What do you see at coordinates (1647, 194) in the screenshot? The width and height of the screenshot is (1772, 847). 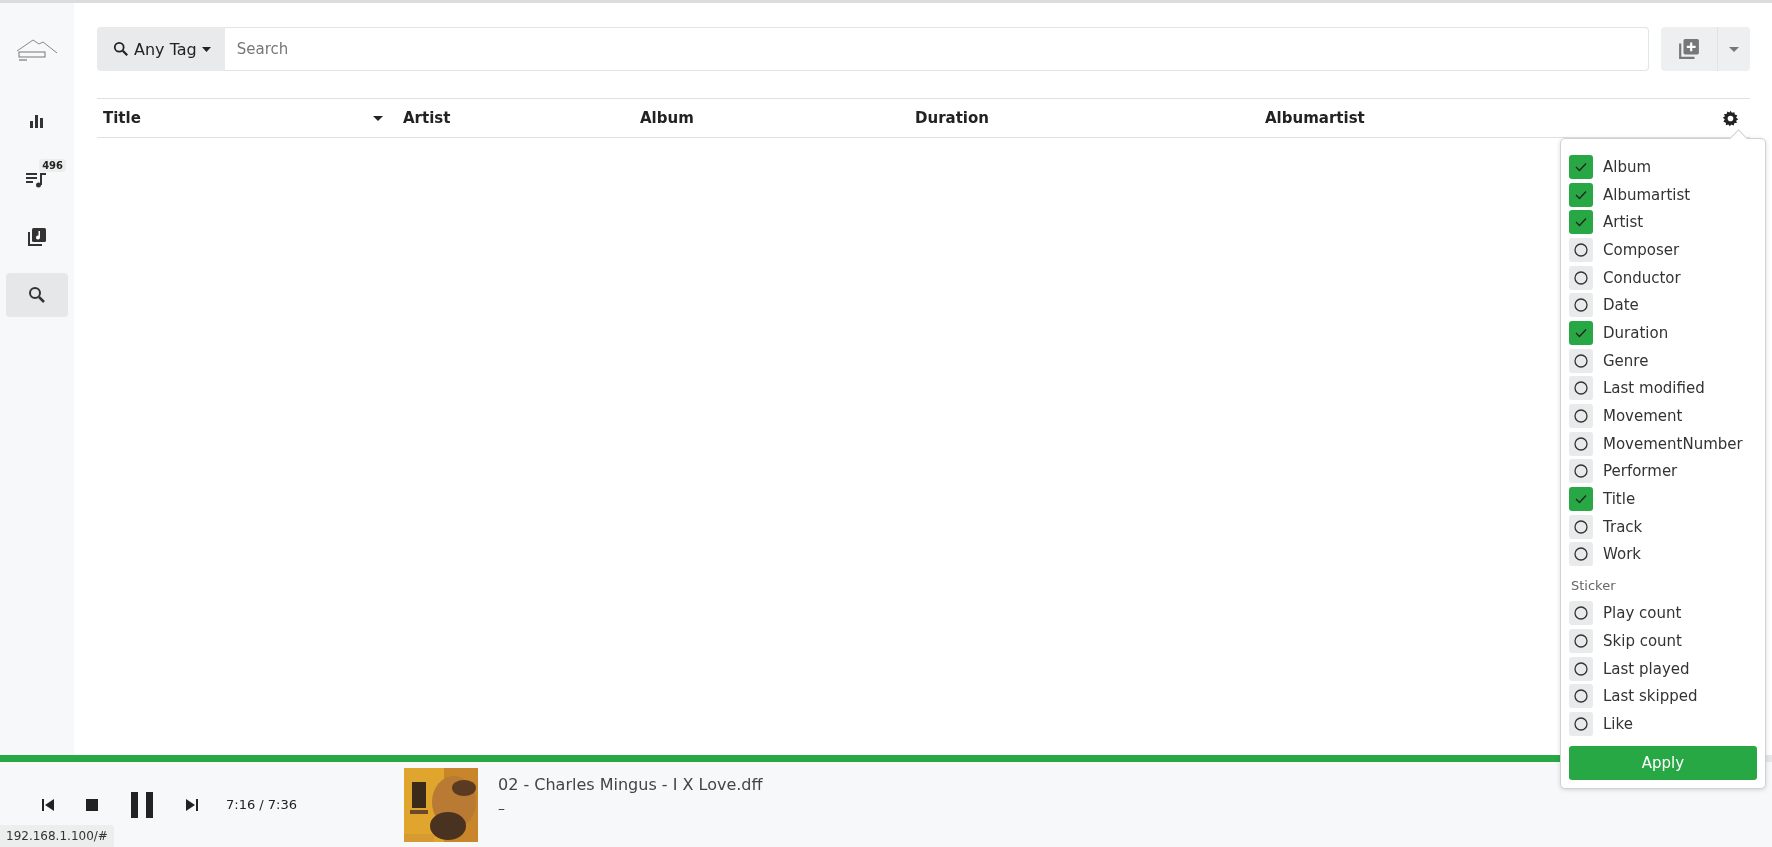 I see `option-label: Albumartist` at bounding box center [1647, 194].